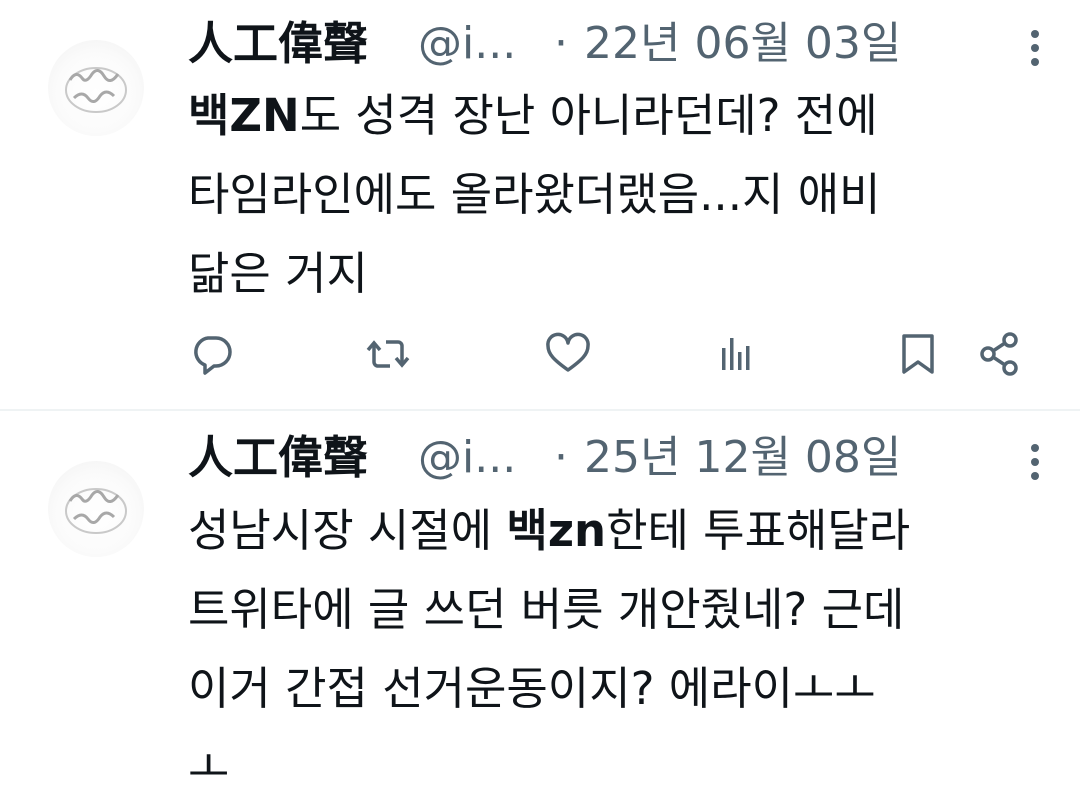 This screenshot has width=1080, height=812. What do you see at coordinates (742, 458) in the screenshot?
I see `timestamp: 25년 12월 08일` at bounding box center [742, 458].